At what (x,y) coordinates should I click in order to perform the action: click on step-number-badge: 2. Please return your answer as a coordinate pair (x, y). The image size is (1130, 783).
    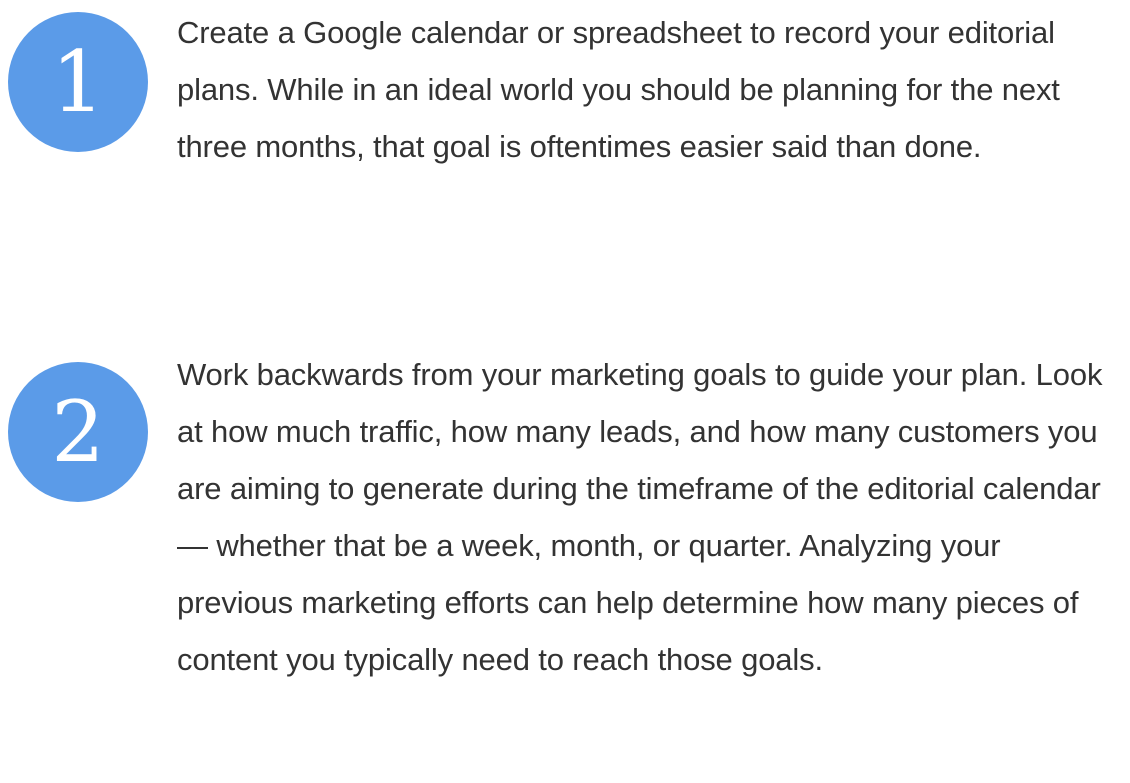
    Looking at the image, I should click on (78, 432).